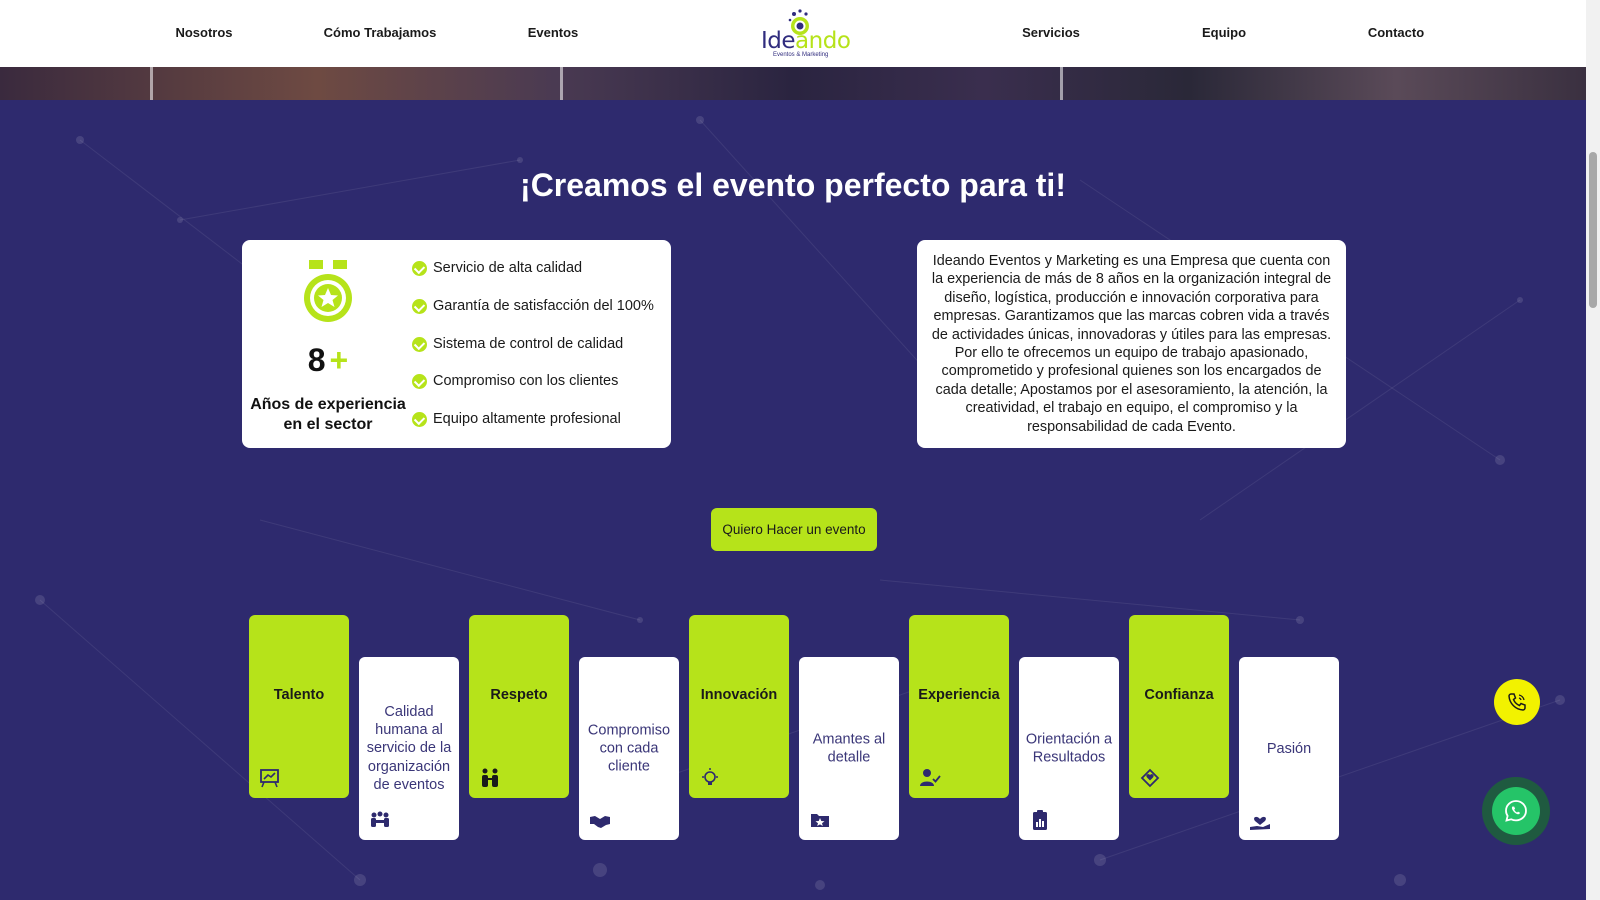  Describe the element at coordinates (1051, 32) in the screenshot. I see `nav-link-servicios: Servicios` at that location.